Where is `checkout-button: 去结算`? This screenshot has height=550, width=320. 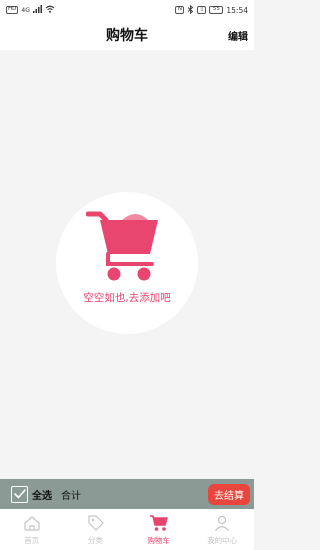
checkout-button: 去结算 is located at coordinates (229, 494).